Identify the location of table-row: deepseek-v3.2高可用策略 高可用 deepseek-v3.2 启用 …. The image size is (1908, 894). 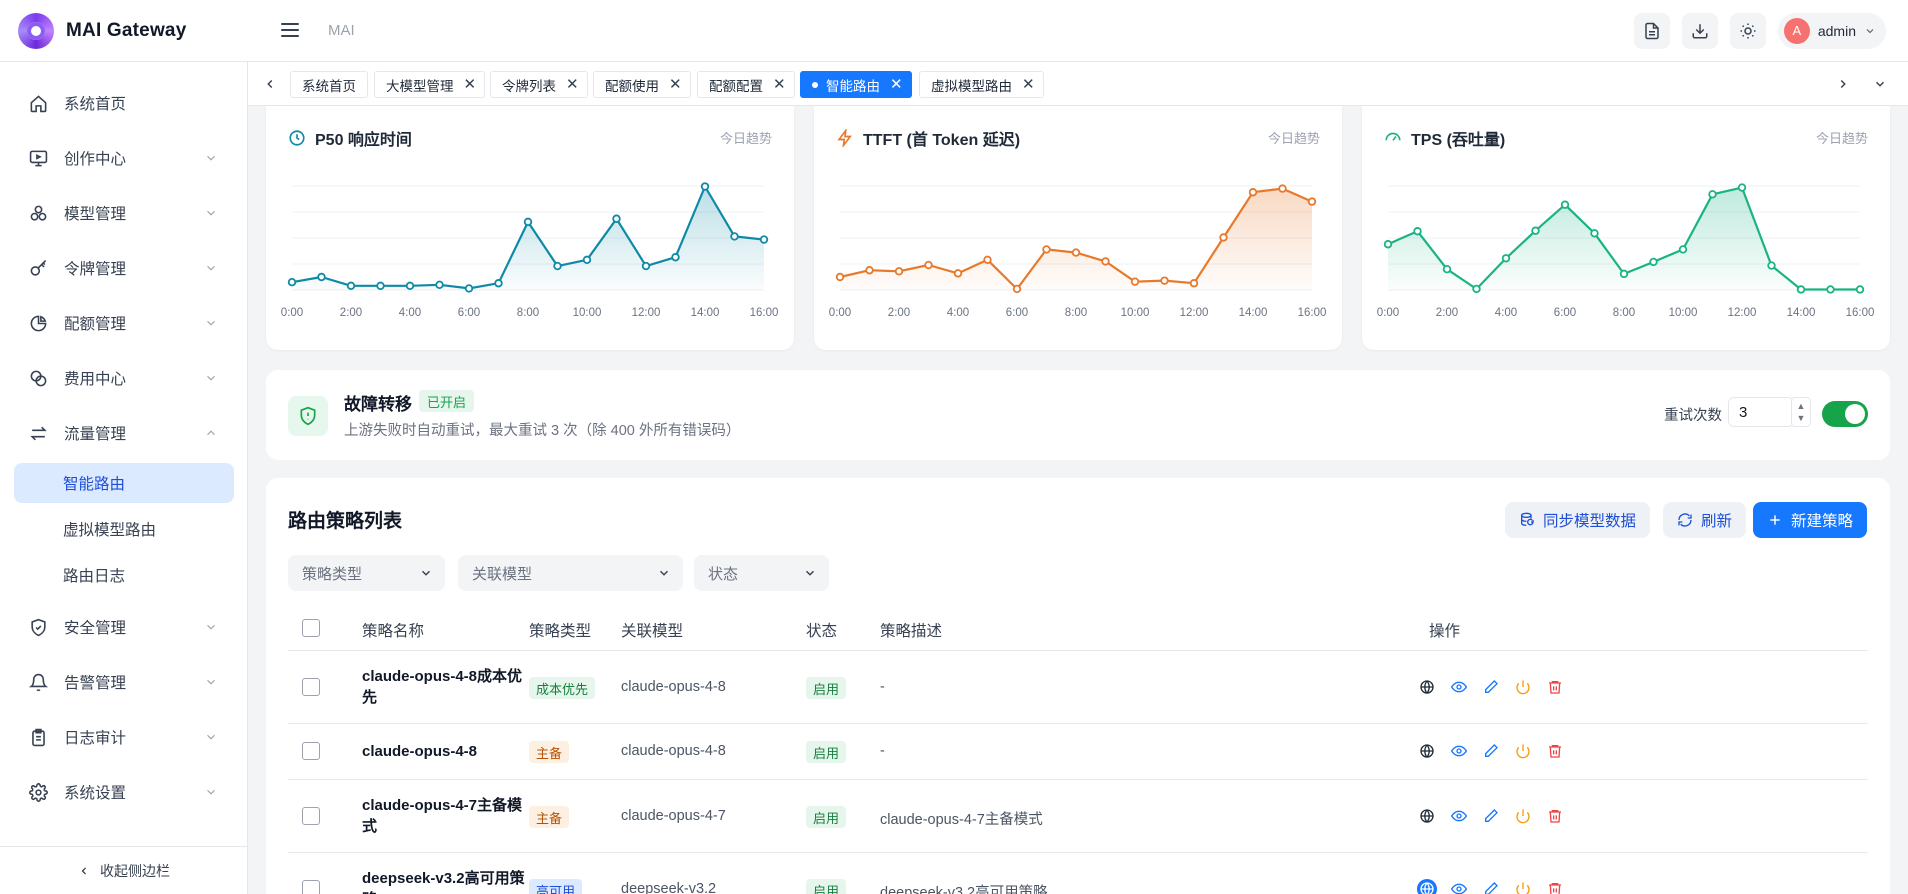
(1078, 873).